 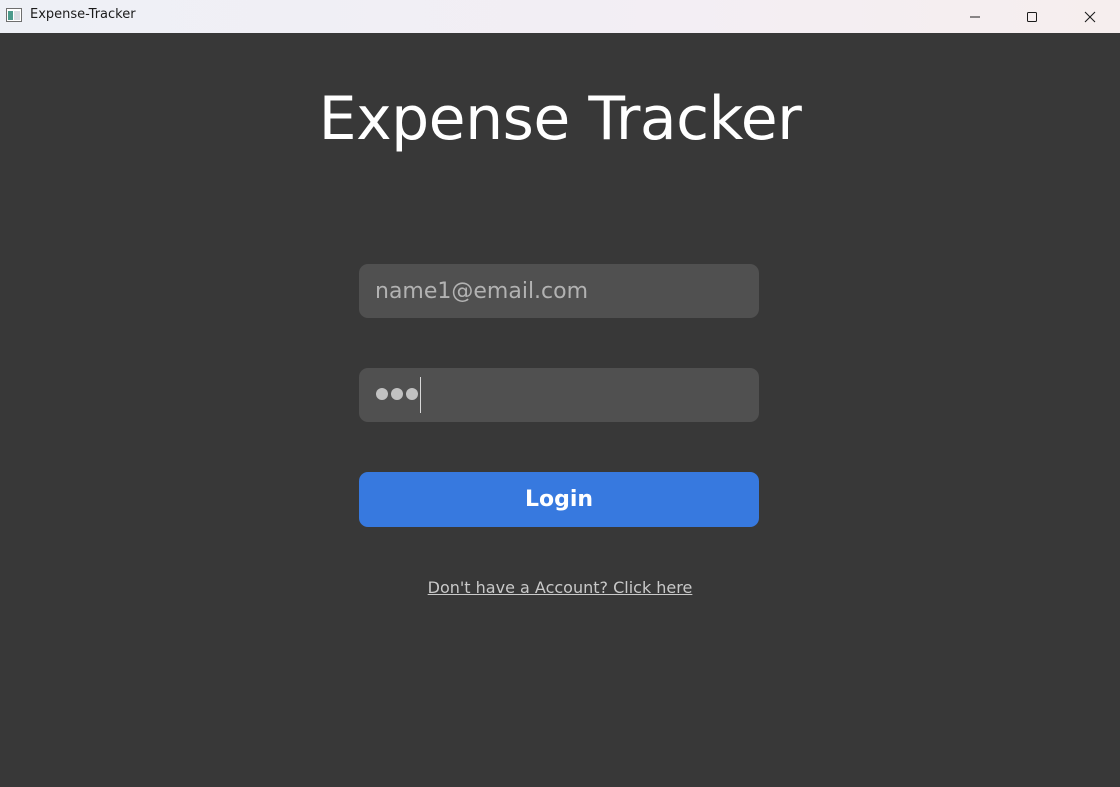 I want to click on minimize-button, so click(x=975, y=16).